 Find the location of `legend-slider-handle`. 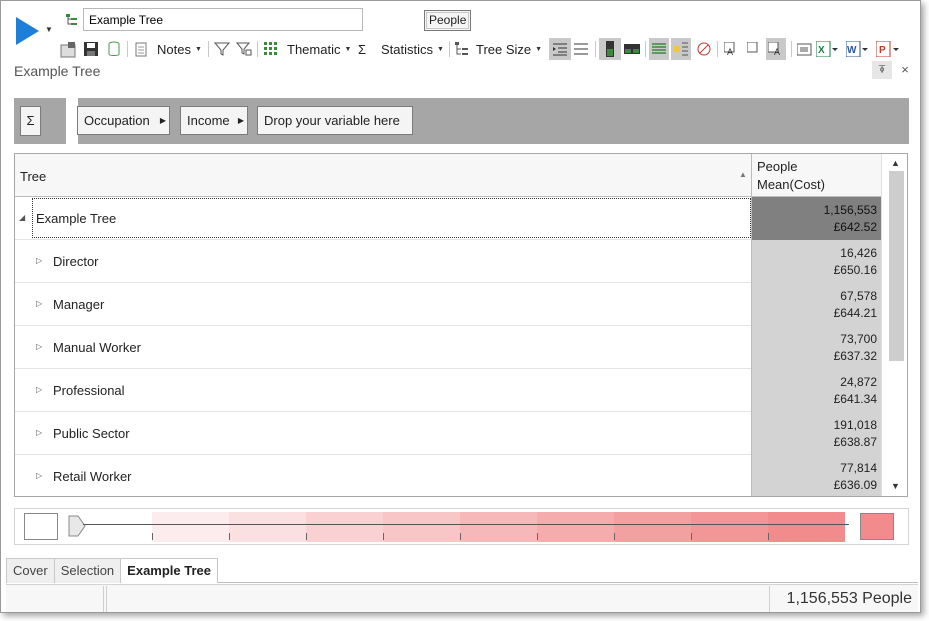

legend-slider-handle is located at coordinates (77, 526).